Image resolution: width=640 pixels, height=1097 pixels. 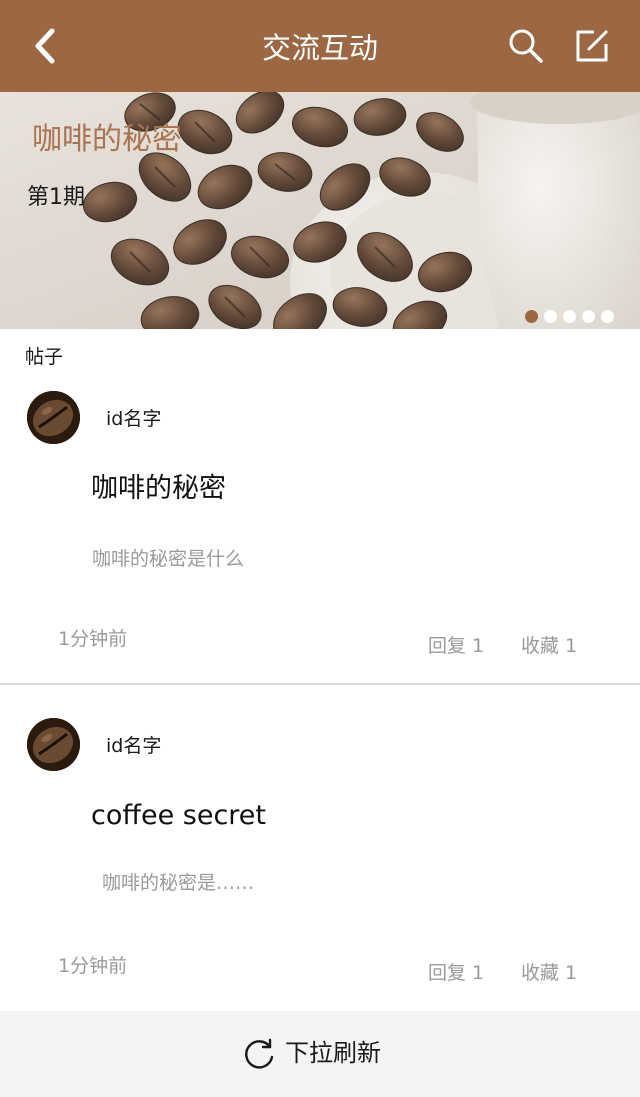 I want to click on pull-to-refresh-bar: 下拉刷新, so click(x=320, y=1054).